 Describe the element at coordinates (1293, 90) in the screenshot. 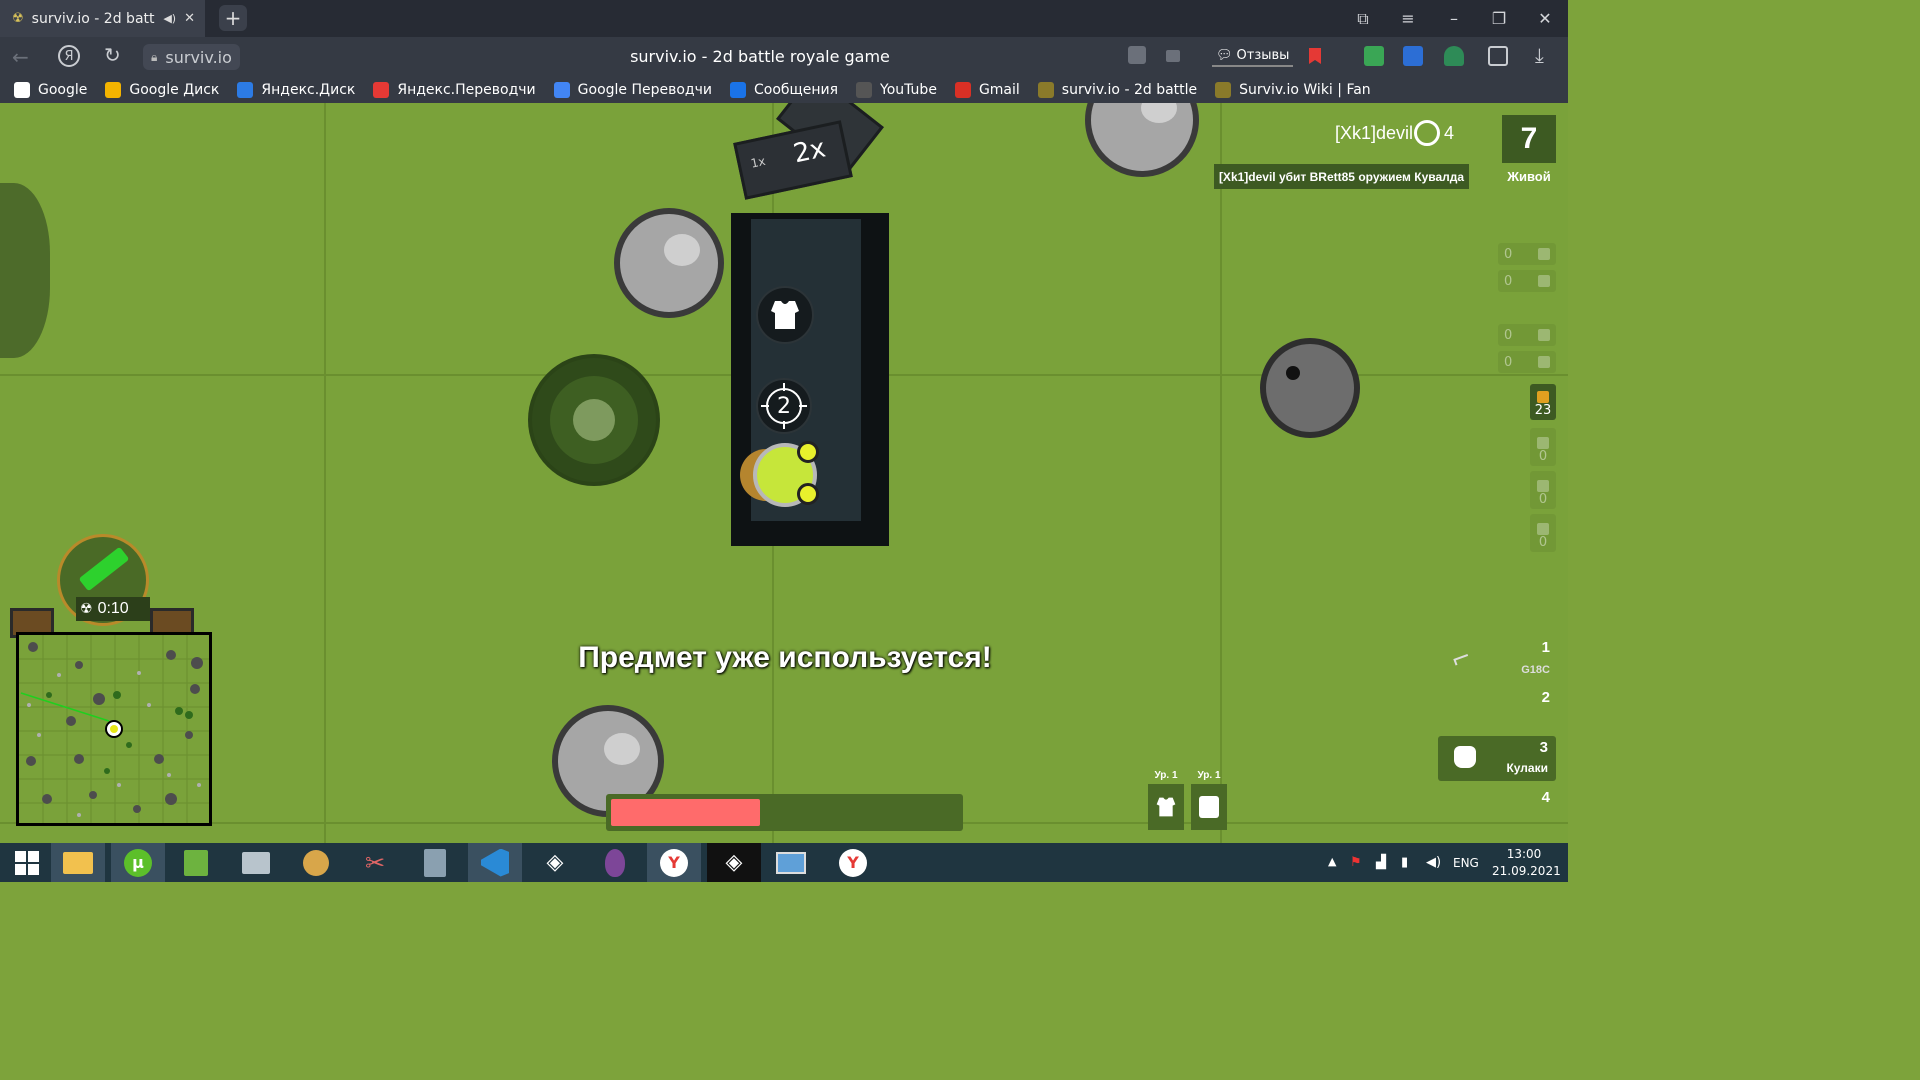

I see `bookmark-item: Surviv.io Wiki | Fan` at that location.